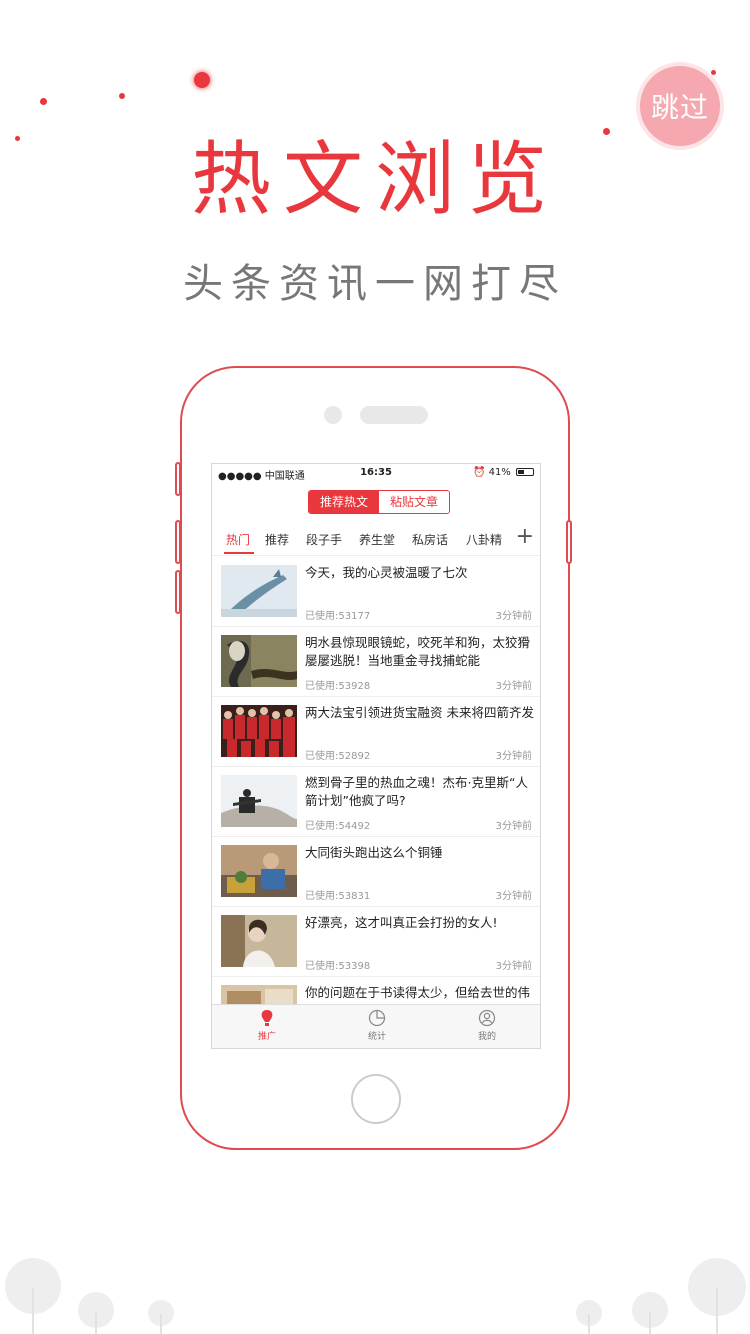 This screenshot has width=750, height=1334. I want to click on article-usage: 已使用:53177, so click(338, 616).